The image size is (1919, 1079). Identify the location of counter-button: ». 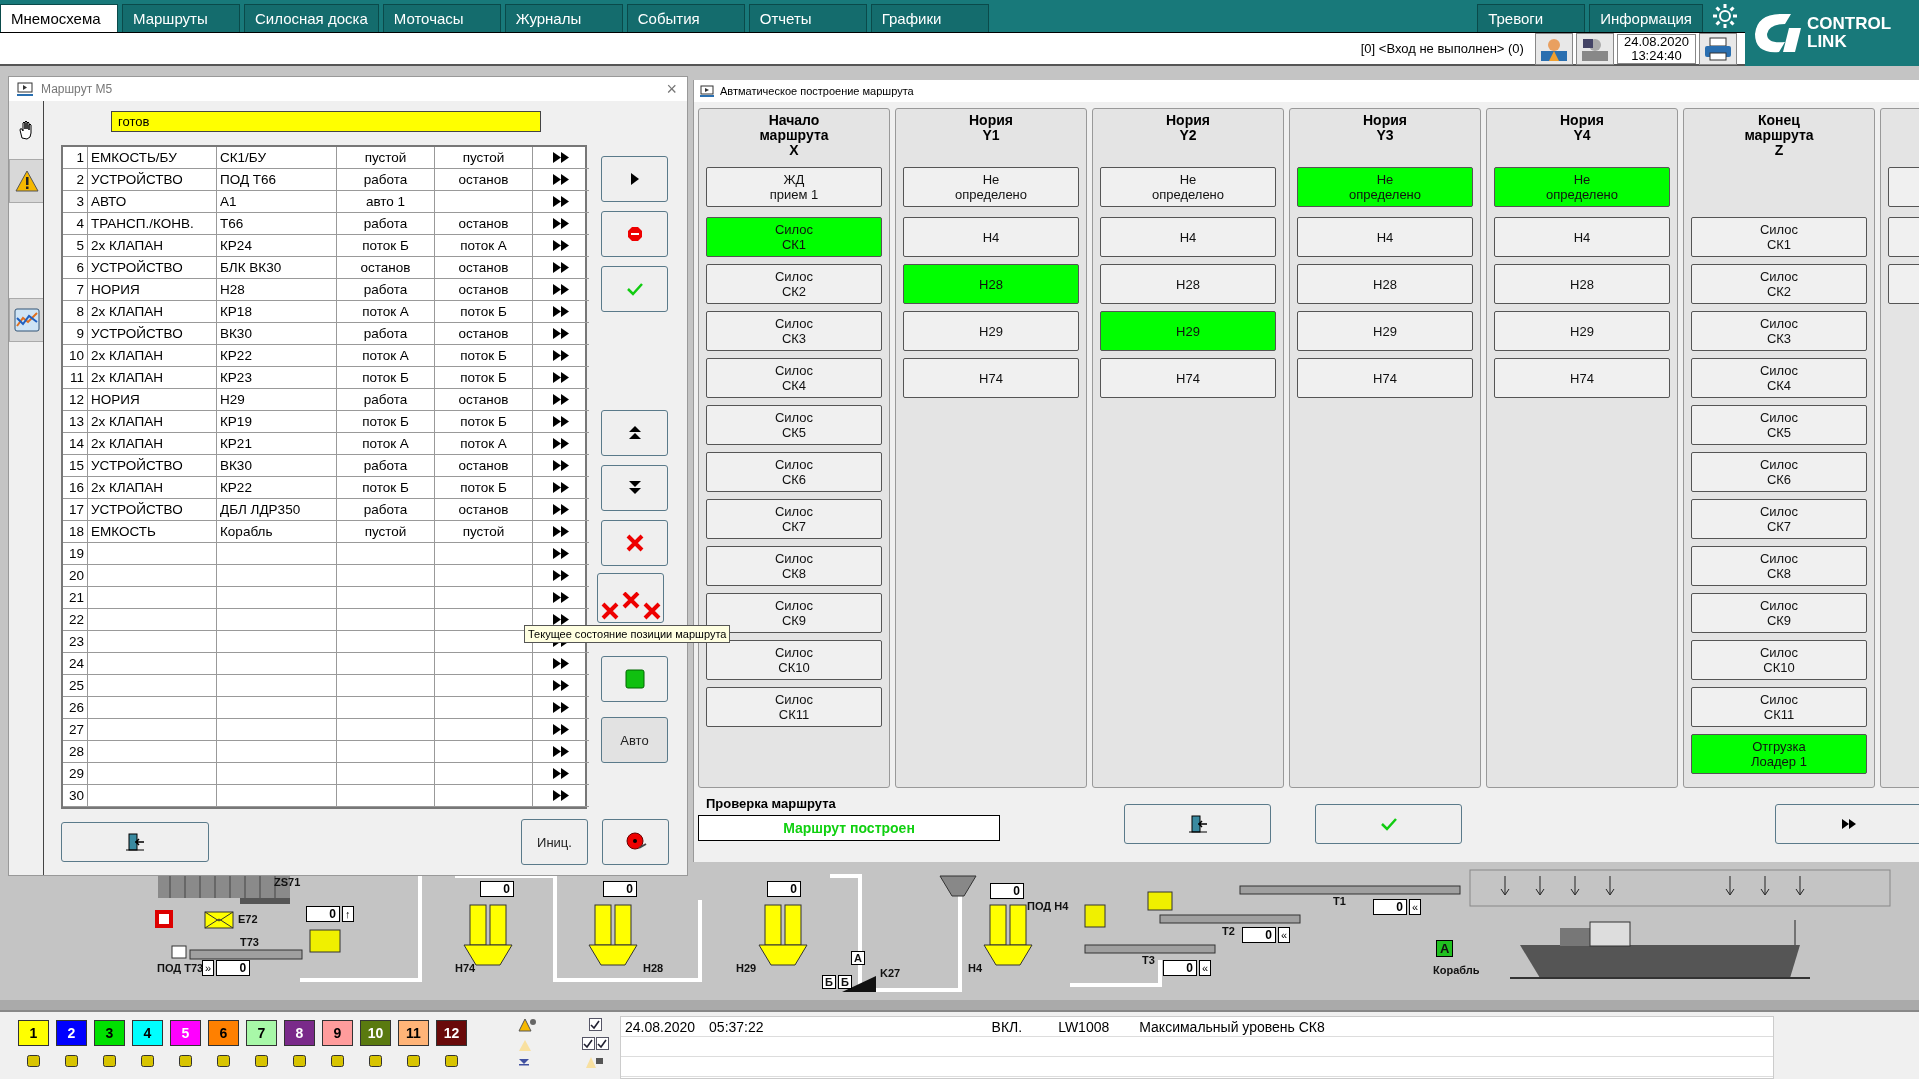
(208, 968).